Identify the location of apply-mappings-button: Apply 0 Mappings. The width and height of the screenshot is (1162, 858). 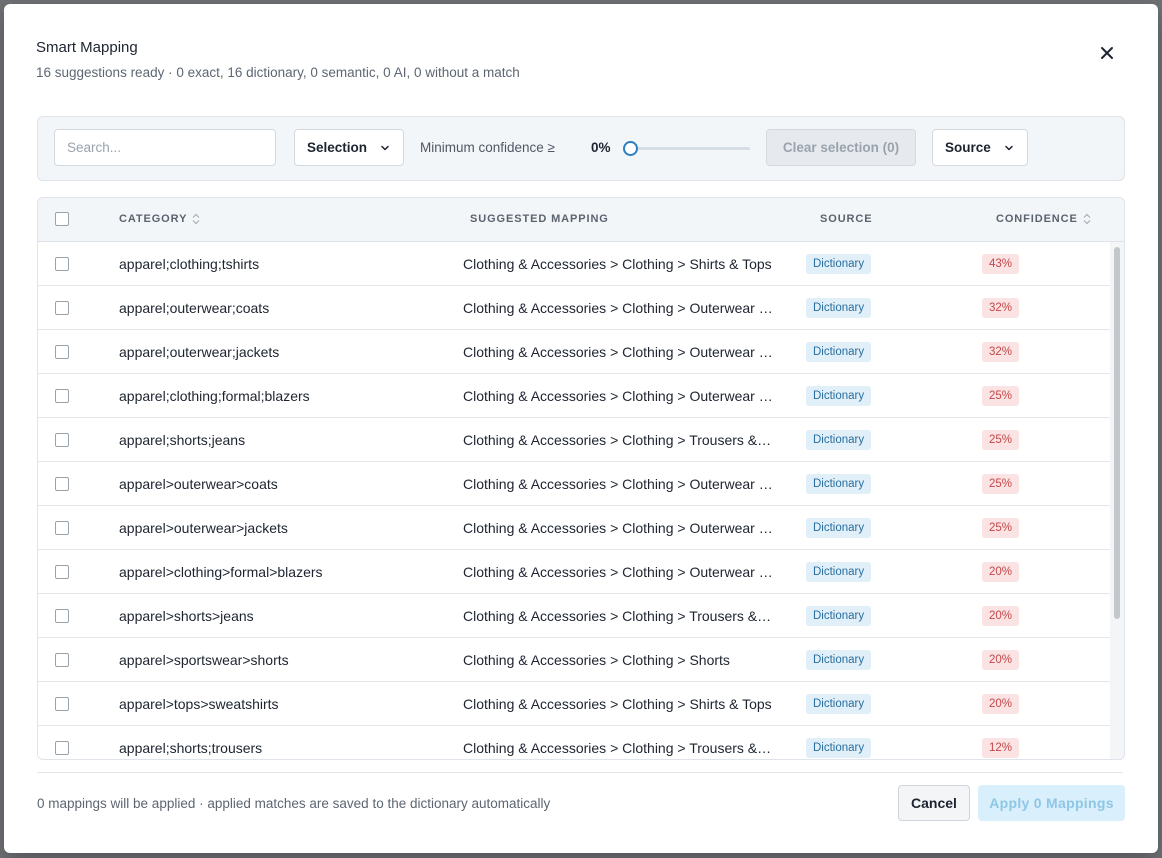
(1051, 803).